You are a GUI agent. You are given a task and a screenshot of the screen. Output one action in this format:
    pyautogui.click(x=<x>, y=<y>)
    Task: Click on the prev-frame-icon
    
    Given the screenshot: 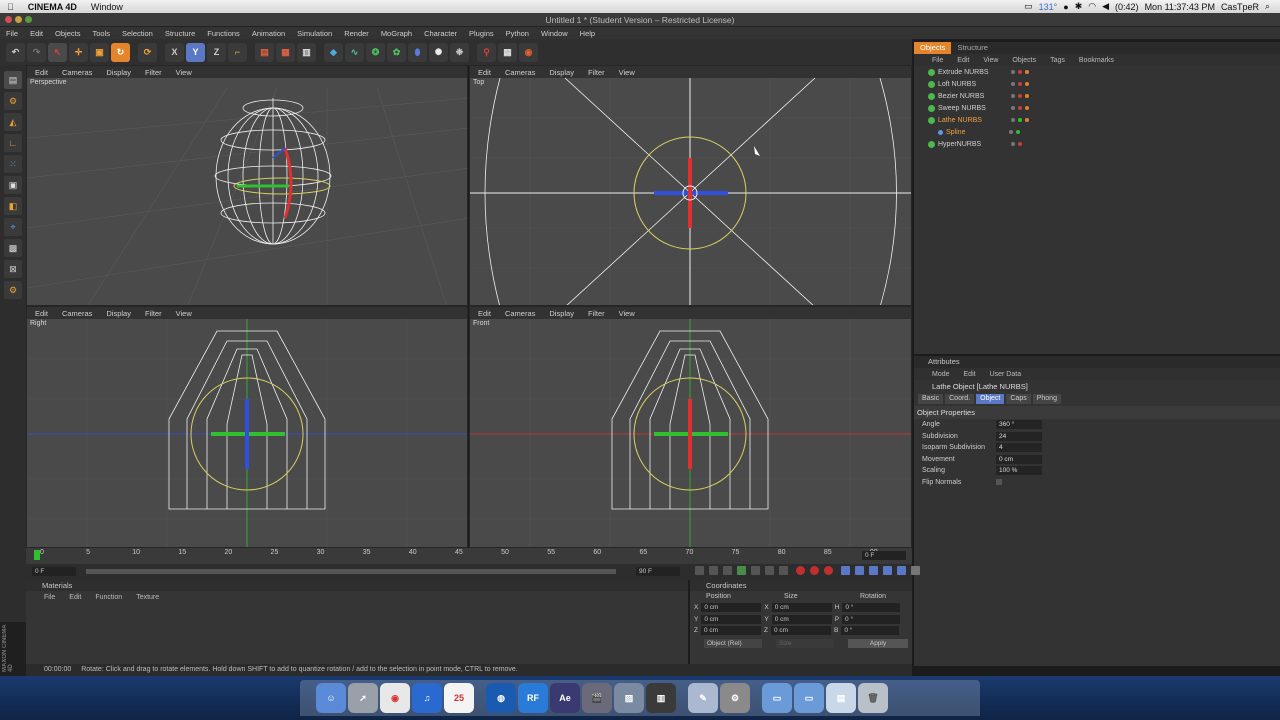 What is the action you would take?
    pyautogui.click(x=727, y=570)
    